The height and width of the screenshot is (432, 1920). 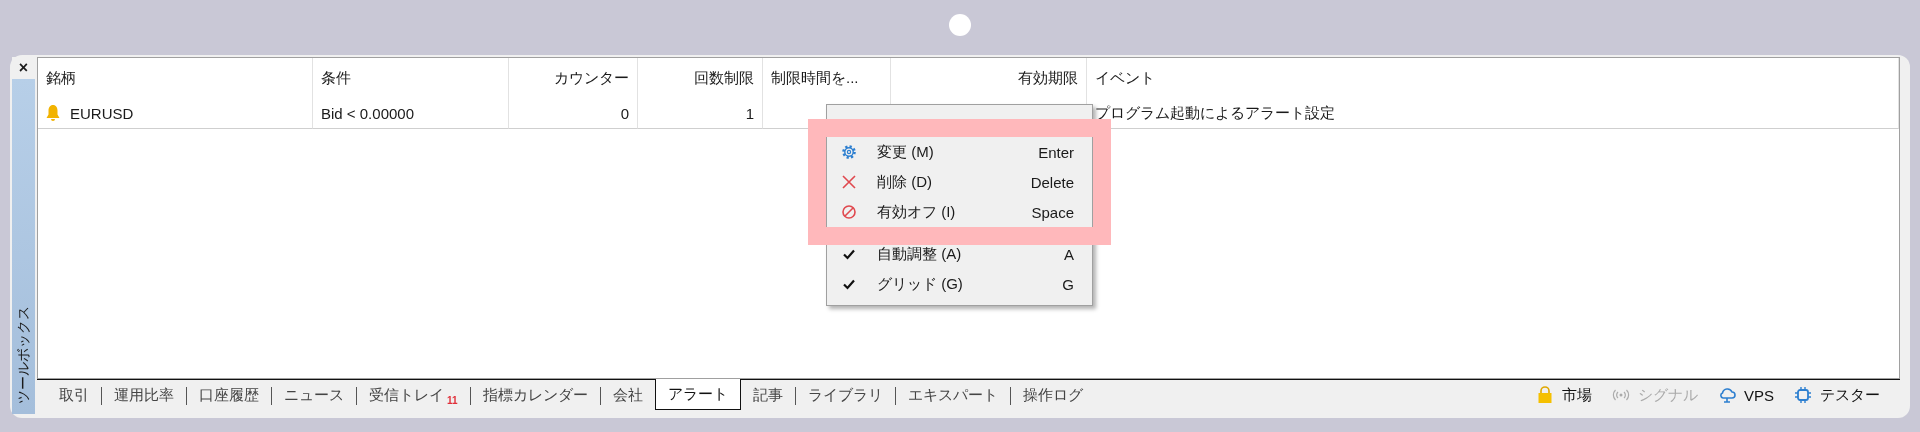 I want to click on tab: アラート, so click(x=697, y=394).